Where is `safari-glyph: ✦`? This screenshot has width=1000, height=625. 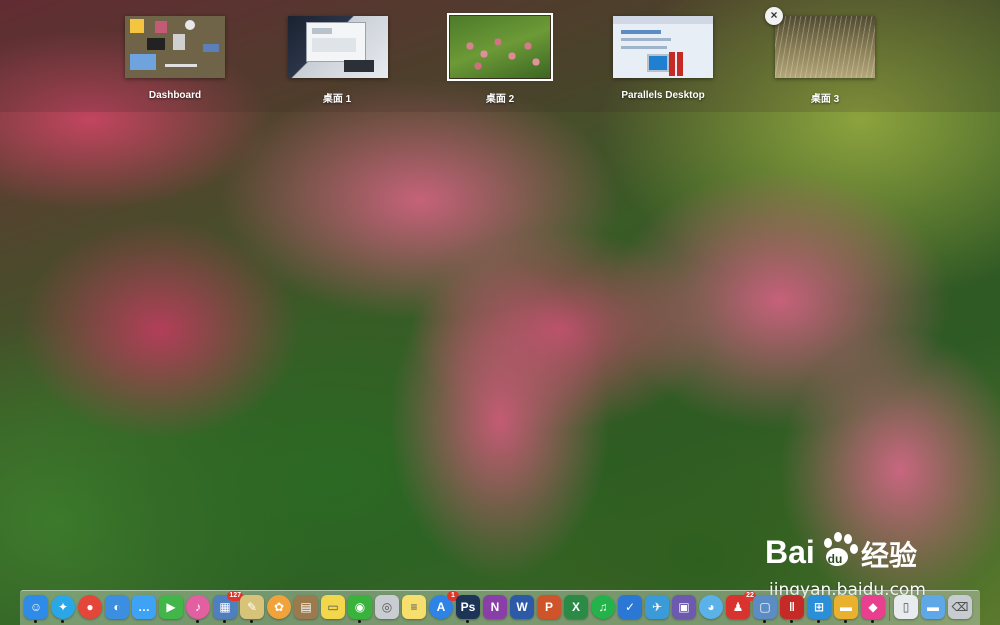 safari-glyph: ✦ is located at coordinates (63, 607).